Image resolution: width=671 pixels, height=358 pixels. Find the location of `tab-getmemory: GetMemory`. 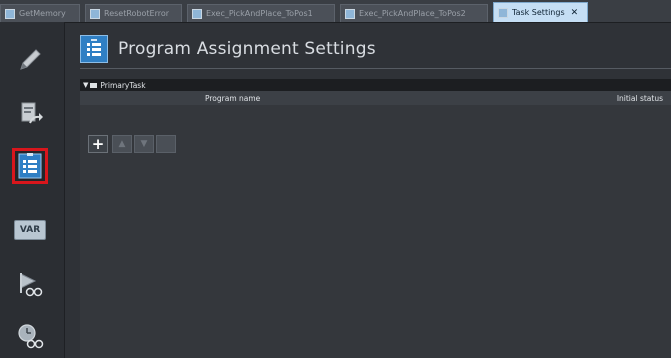

tab-getmemory: GetMemory is located at coordinates (40, 13).